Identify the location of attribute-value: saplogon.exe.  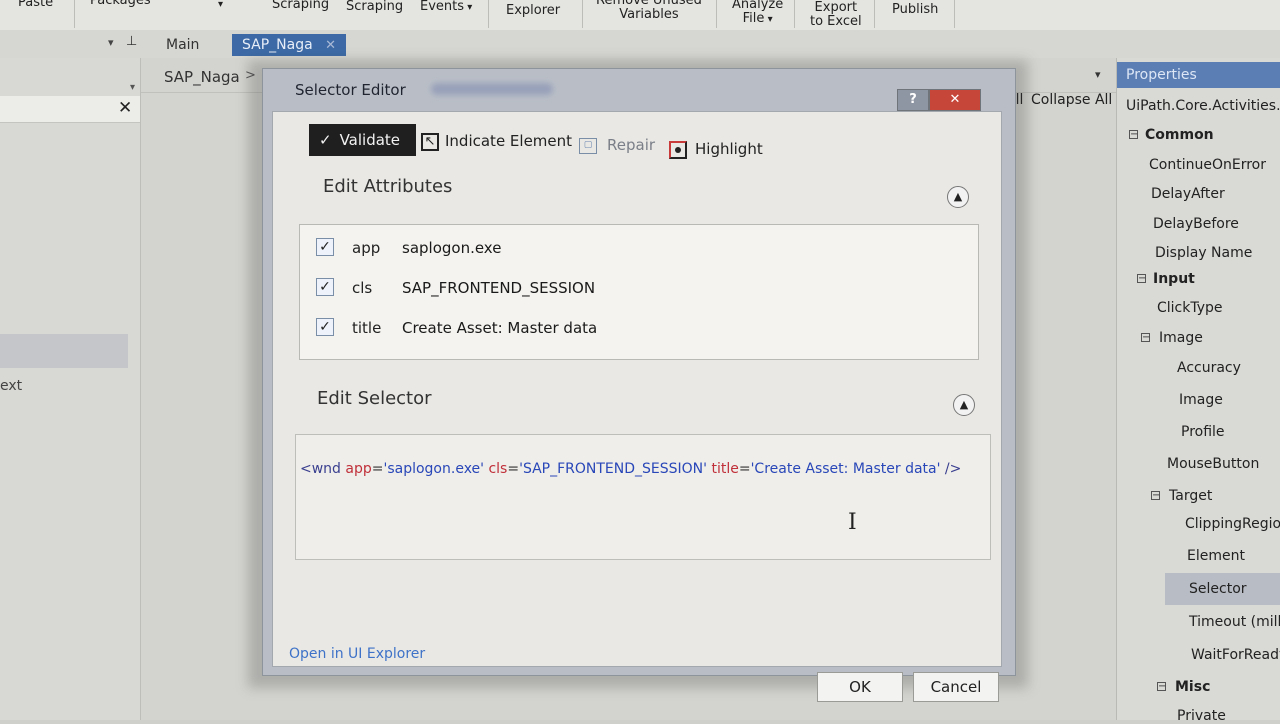
(451, 248).